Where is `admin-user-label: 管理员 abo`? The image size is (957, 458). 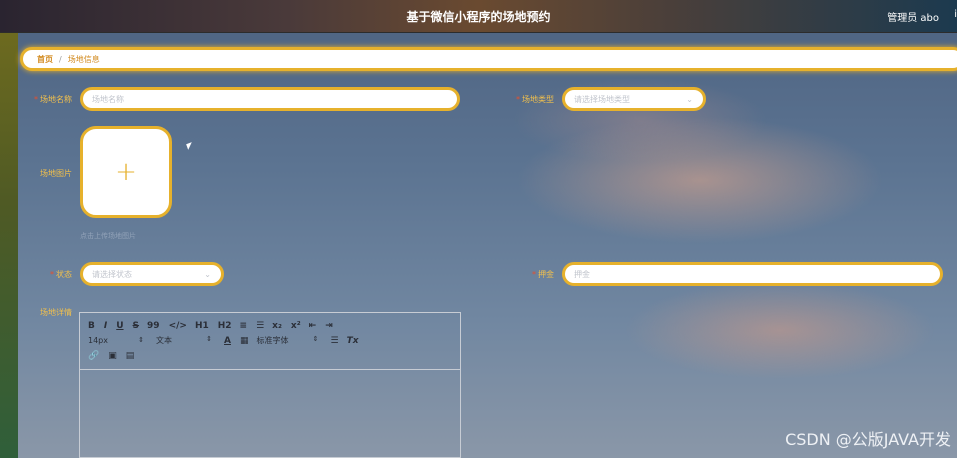
admin-user-label: 管理员 abo is located at coordinates (913, 16).